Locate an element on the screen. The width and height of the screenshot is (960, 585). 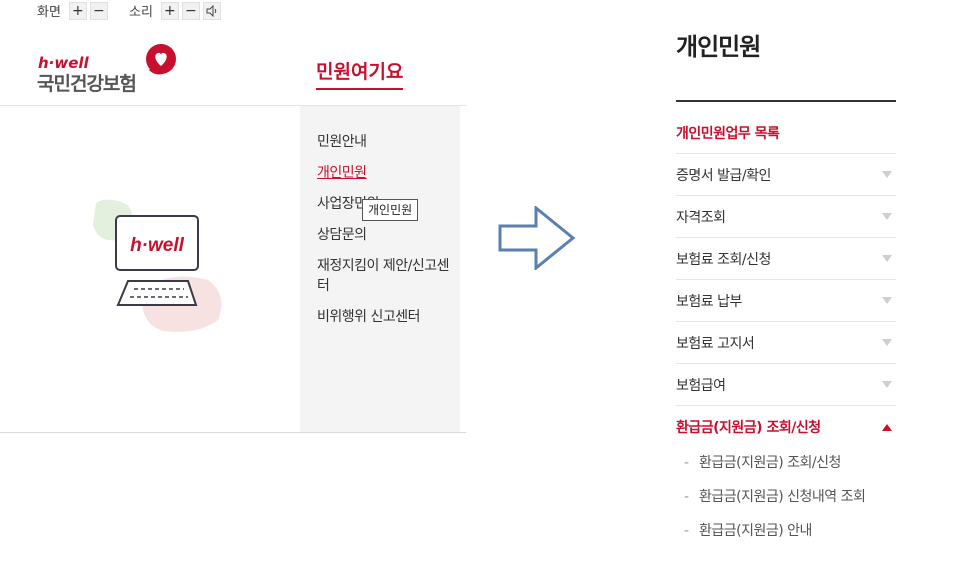
speaker-button is located at coordinates (211, 10).